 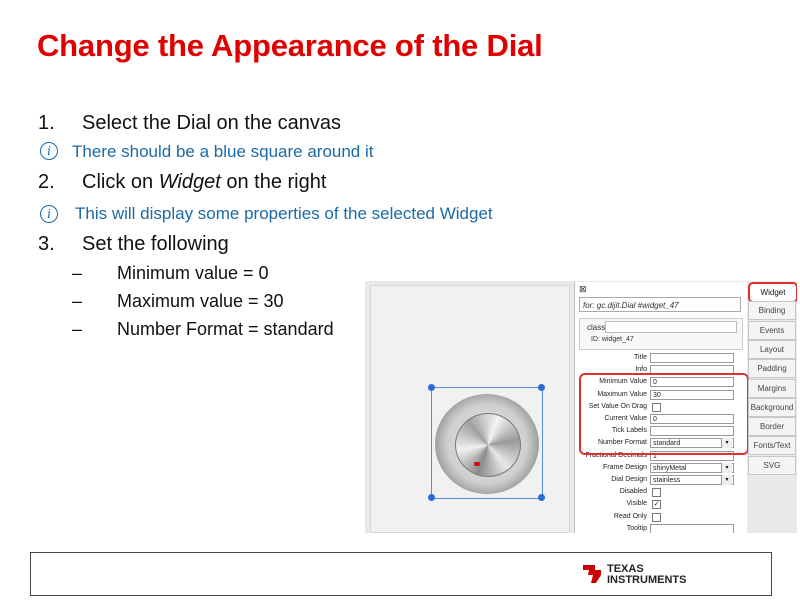 What do you see at coordinates (488, 445) in the screenshot?
I see `dial-knob` at bounding box center [488, 445].